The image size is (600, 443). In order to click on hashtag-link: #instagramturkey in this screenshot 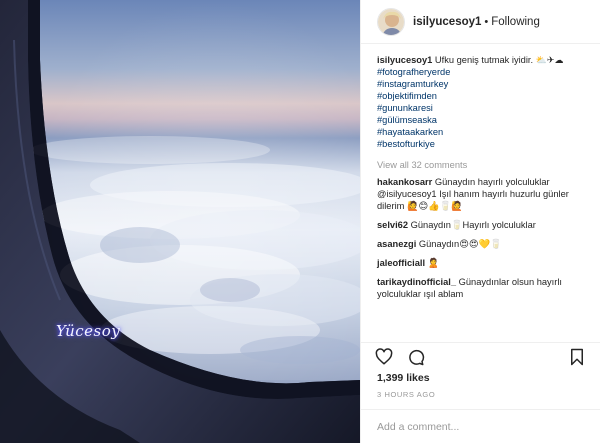, I will do `click(483, 84)`.